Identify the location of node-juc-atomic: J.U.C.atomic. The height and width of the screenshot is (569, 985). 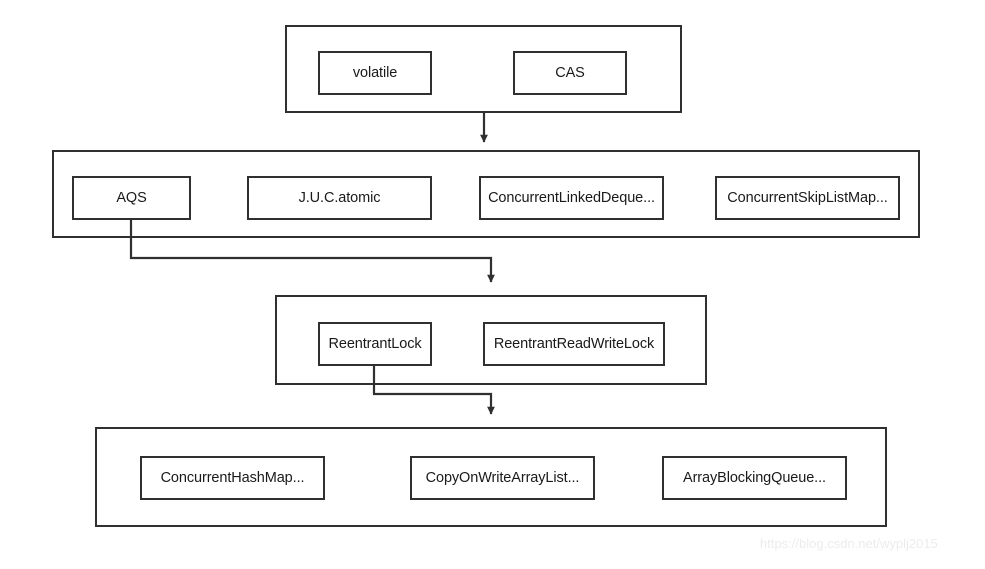
(339, 198).